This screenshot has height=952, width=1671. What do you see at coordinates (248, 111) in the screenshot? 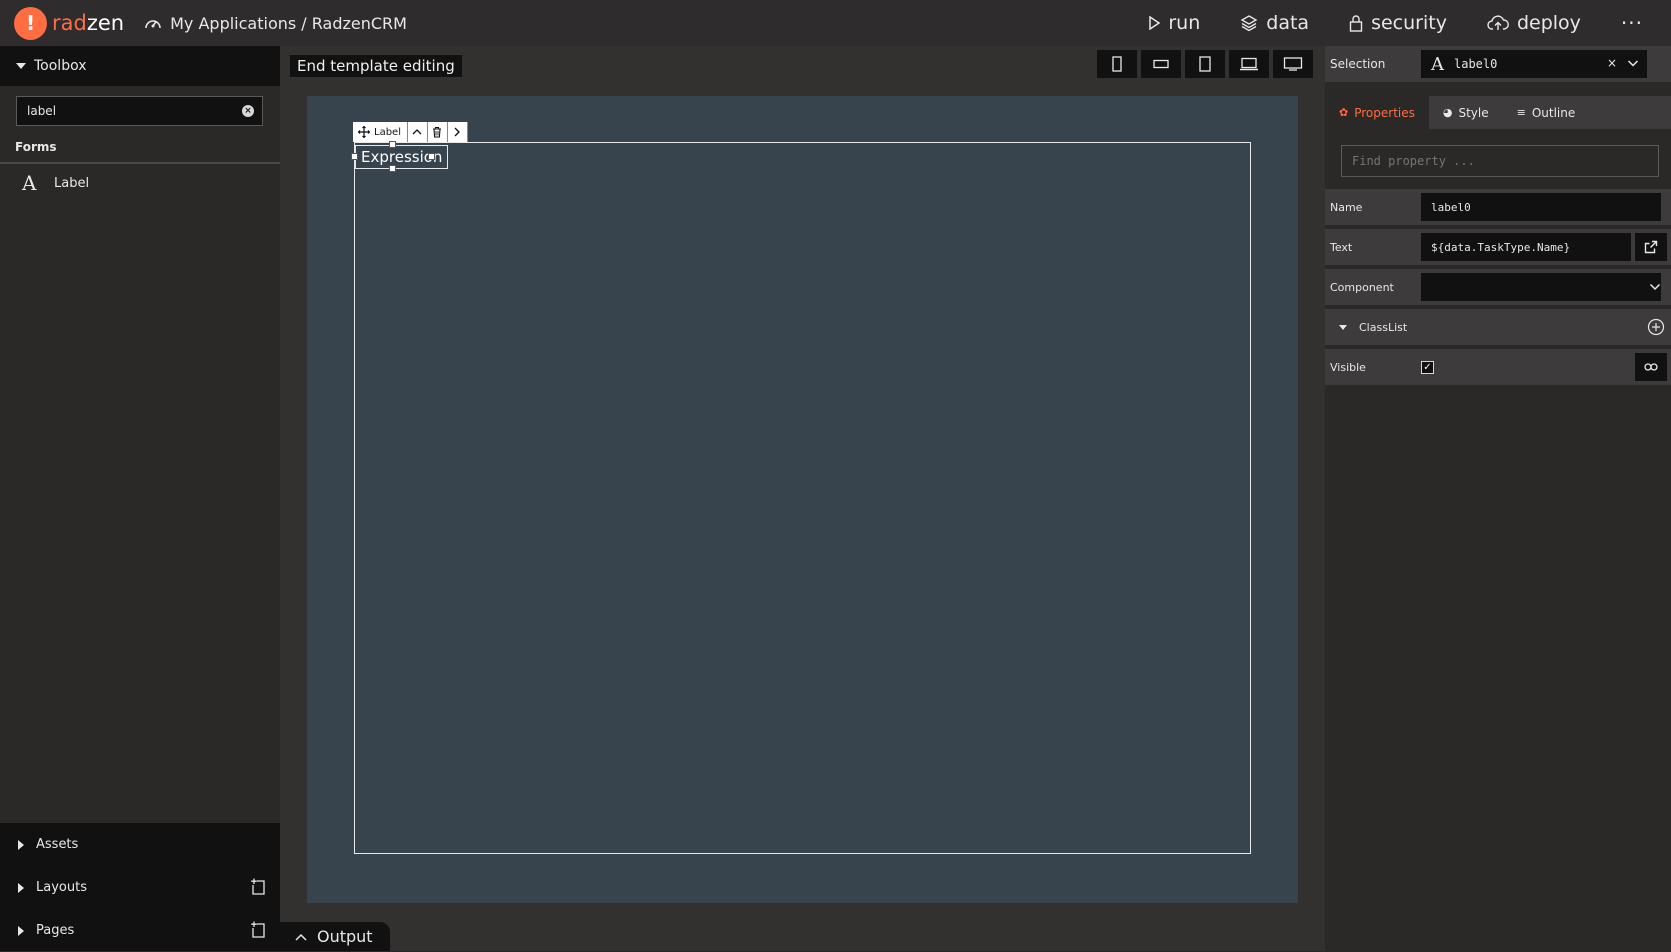
I see `clear-search-icon: ×` at bounding box center [248, 111].